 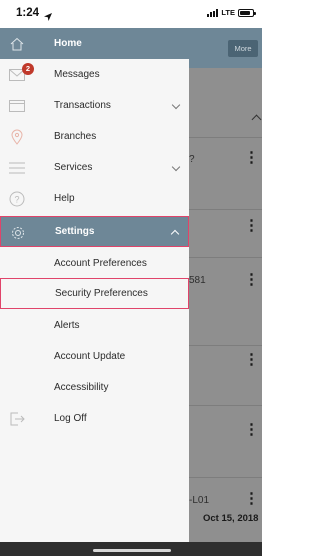 I want to click on location-pin-icon, so click(x=16, y=136).